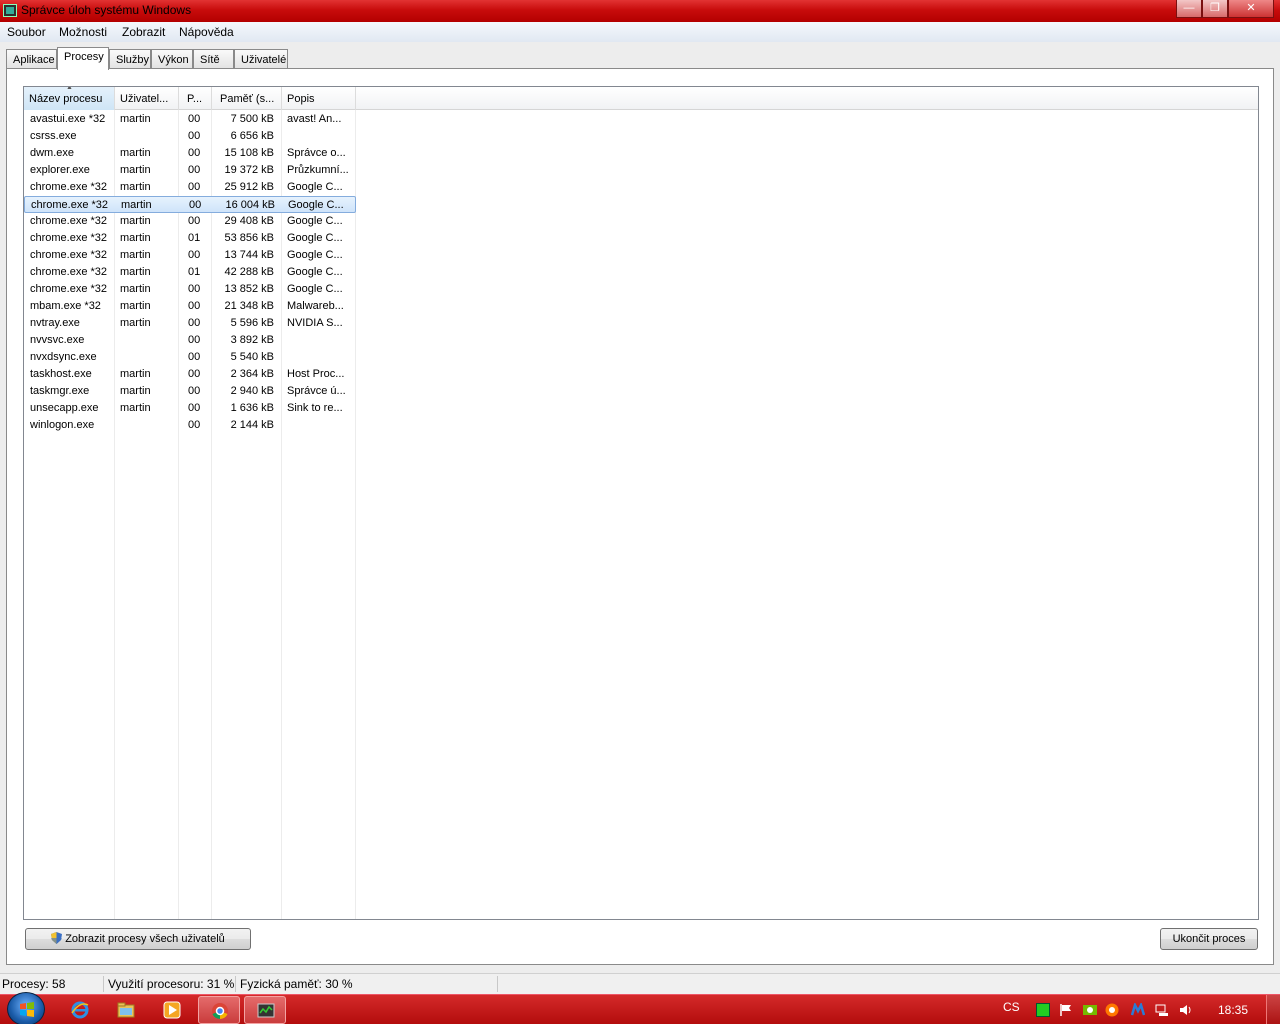  Describe the element at coordinates (219, 1010) in the screenshot. I see `taskbar-chrome` at that location.